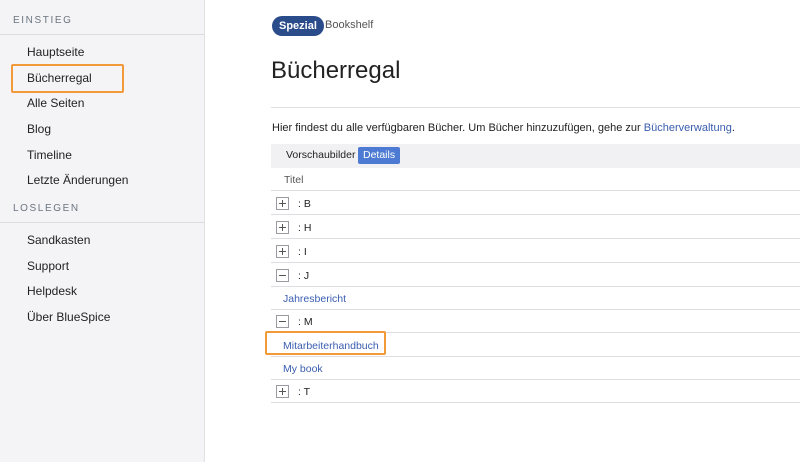 This screenshot has height=462, width=800. Describe the element at coordinates (305, 228) in the screenshot. I see `group-label: : H` at that location.